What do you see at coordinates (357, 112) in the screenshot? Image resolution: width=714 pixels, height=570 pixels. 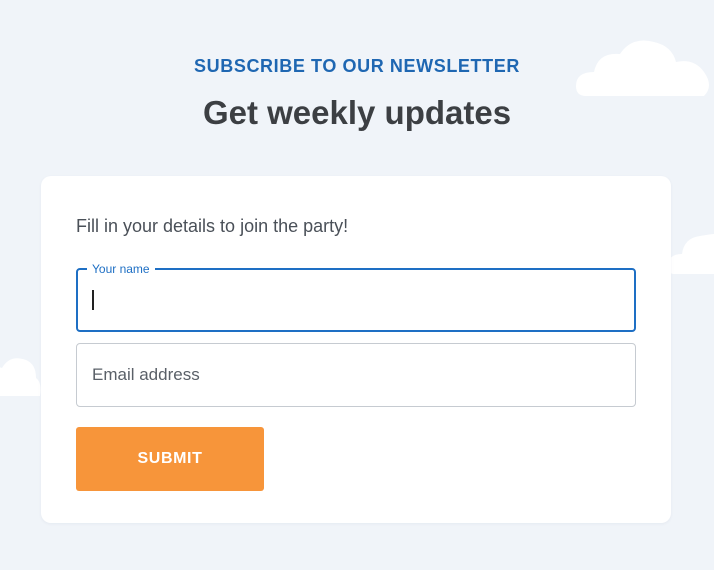 I see `page-title: Get weekly updates` at bounding box center [357, 112].